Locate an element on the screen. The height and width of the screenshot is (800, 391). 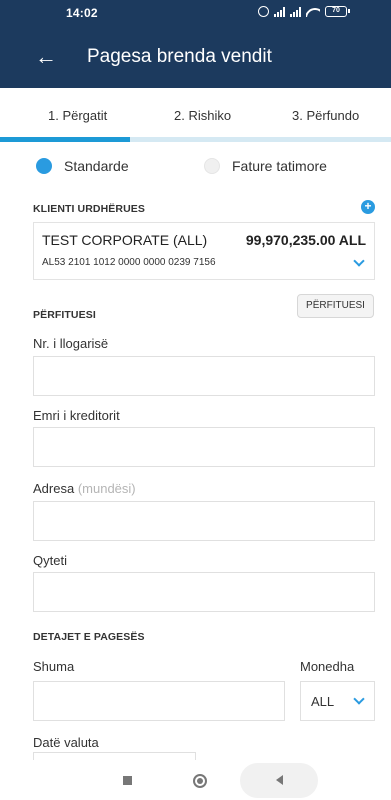
page-title: Pagesa brenda vendit is located at coordinates (179, 56).